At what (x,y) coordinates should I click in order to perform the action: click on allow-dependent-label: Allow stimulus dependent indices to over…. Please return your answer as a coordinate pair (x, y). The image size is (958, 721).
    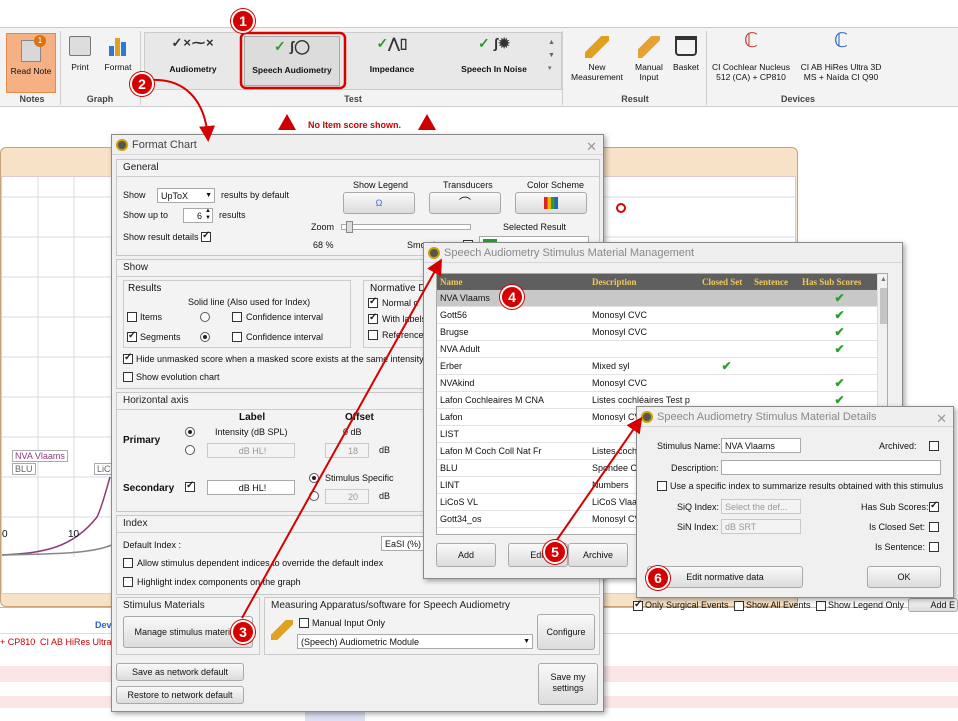
    Looking at the image, I should click on (260, 563).